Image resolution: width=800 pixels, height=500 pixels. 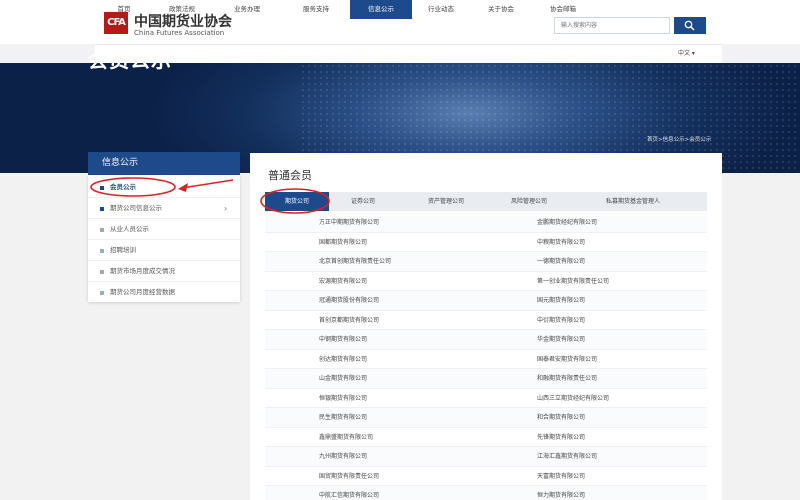 What do you see at coordinates (529, 201) in the screenshot?
I see `tab-risk-management: 风险管理公司` at bounding box center [529, 201].